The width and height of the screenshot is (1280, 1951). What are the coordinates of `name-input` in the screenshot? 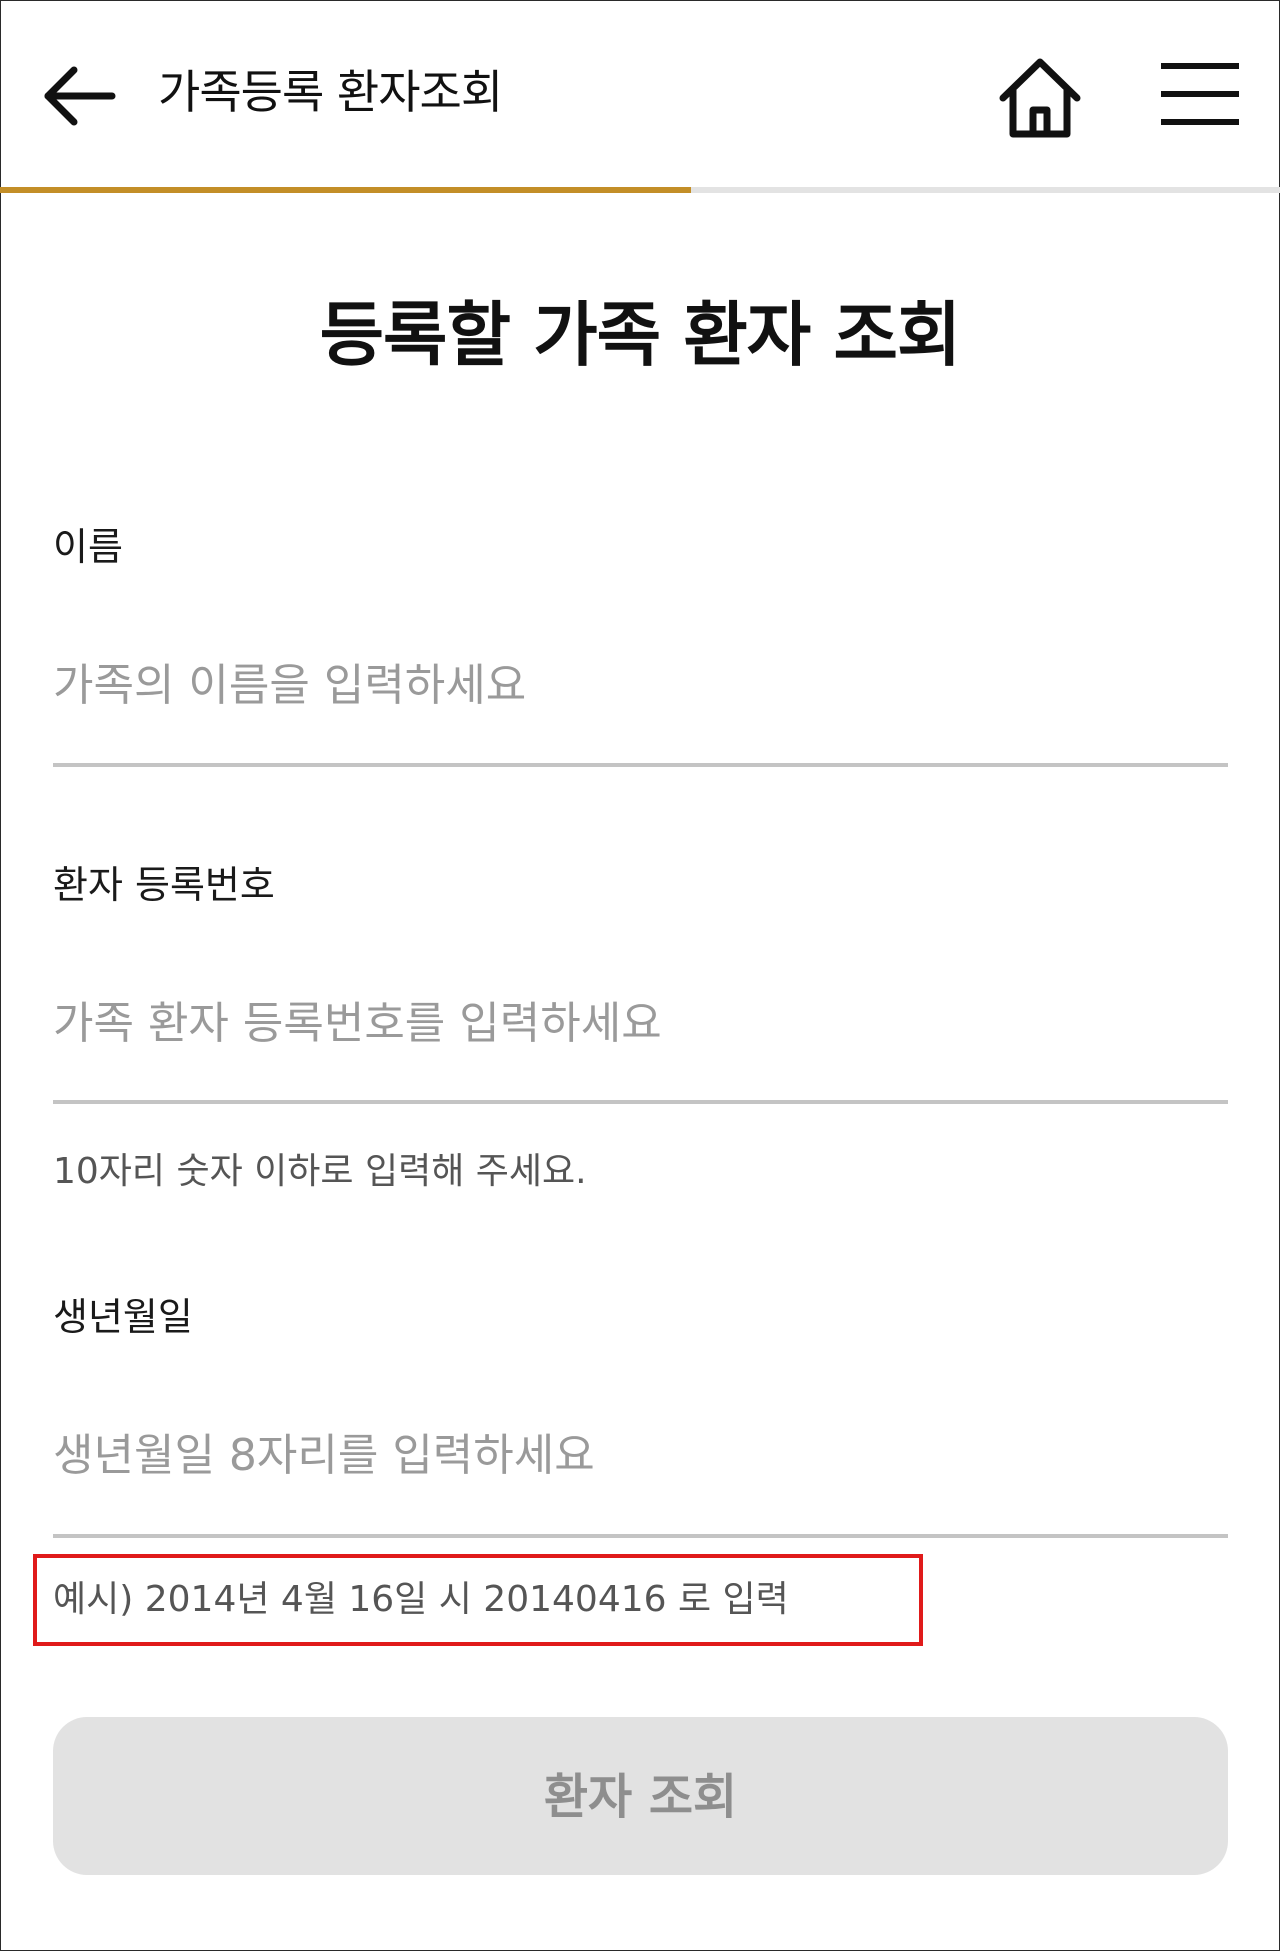 It's located at (640, 685).